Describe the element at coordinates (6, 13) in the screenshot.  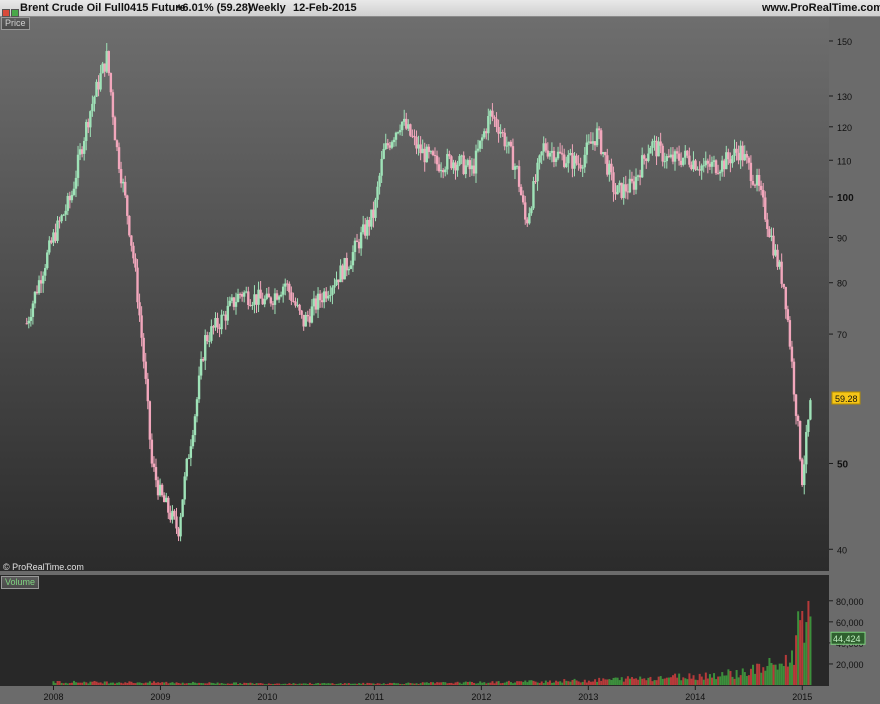
I see `close-icon` at that location.